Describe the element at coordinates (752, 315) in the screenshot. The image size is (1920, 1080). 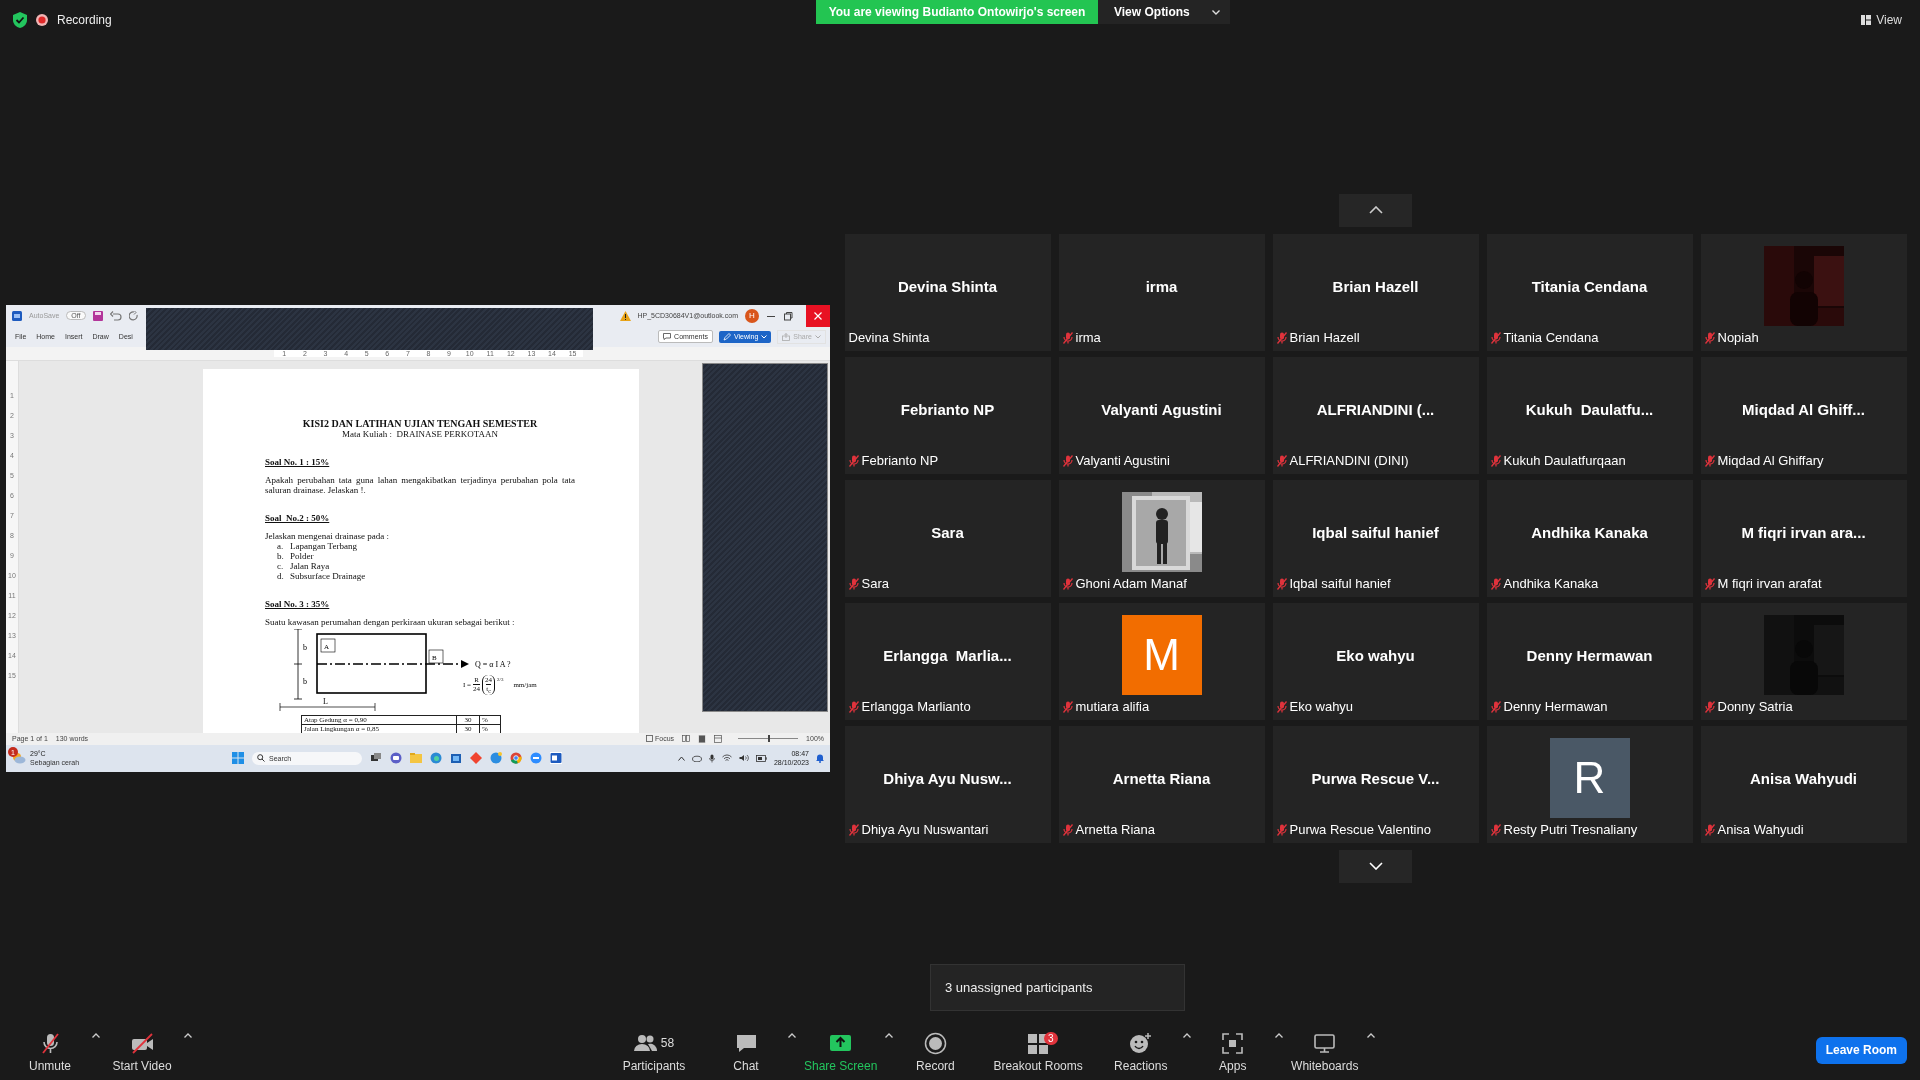
I see `account-avatar: H` at that location.